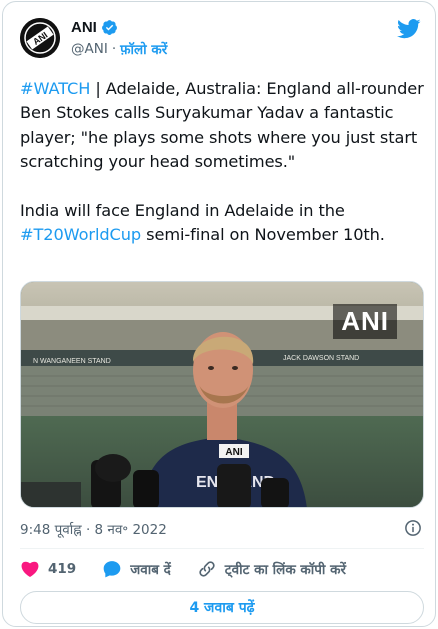 Image resolution: width=438 pixels, height=629 pixels. I want to click on author-name-row: ANI, so click(94, 27).